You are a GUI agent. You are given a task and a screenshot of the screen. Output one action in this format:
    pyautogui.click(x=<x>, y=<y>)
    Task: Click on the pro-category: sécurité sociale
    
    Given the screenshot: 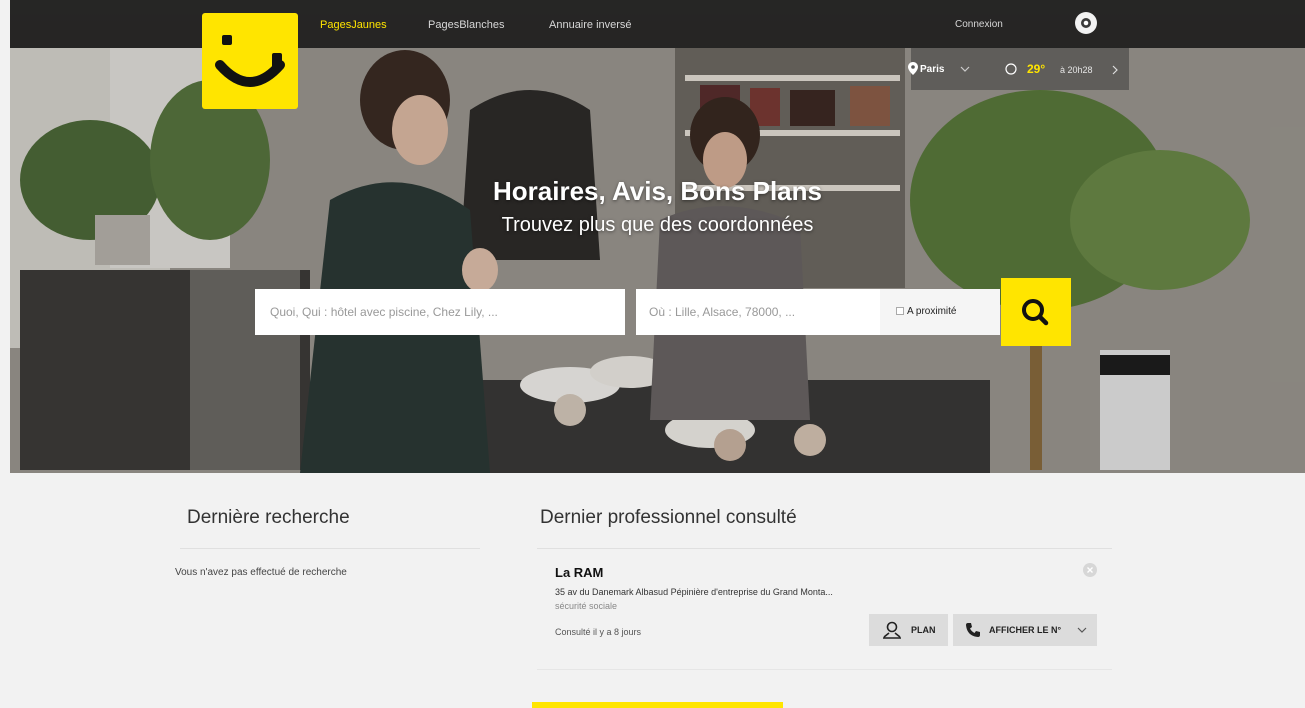 What is the action you would take?
    pyautogui.click(x=586, y=606)
    